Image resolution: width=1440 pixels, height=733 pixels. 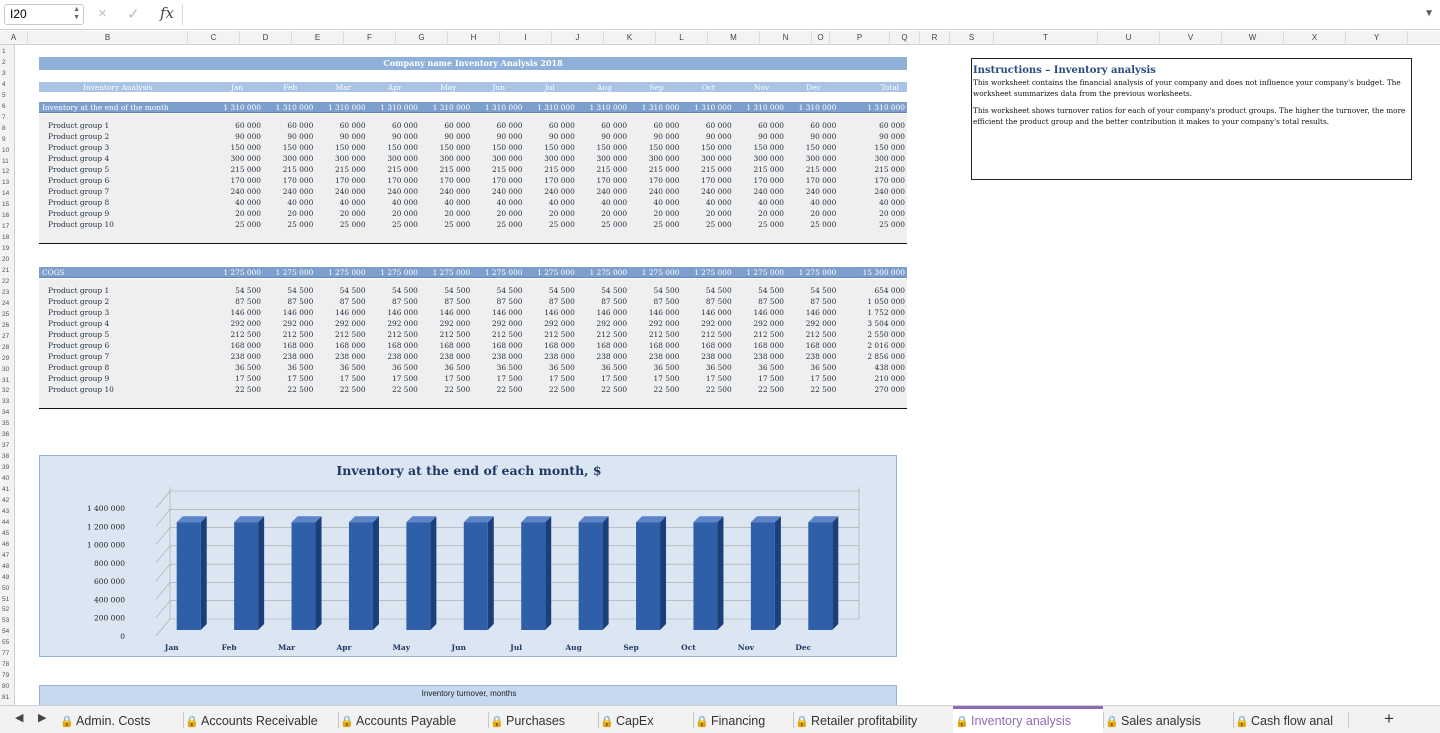 I want to click on add-sheet-button: +, so click(x=1389, y=719).